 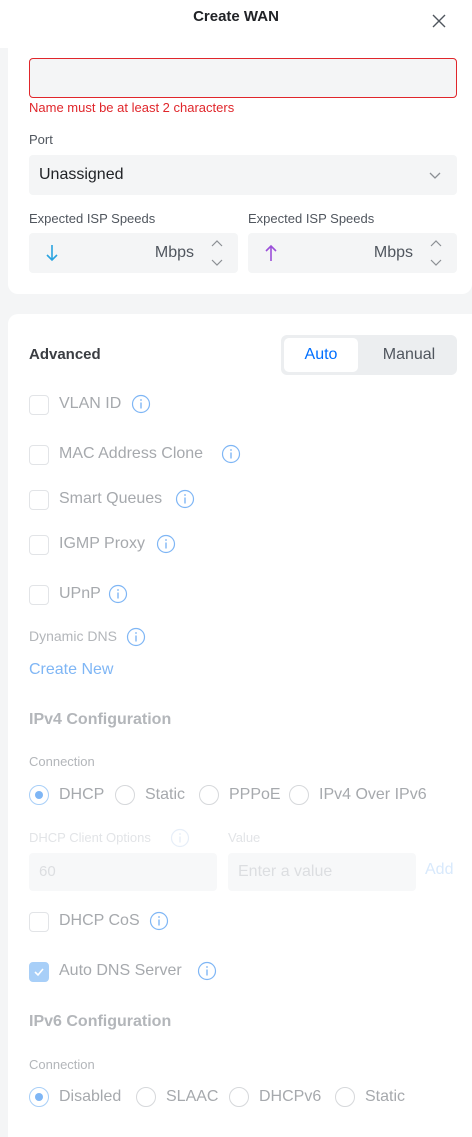 I want to click on download-speed-unit: Mbps, so click(x=174, y=252).